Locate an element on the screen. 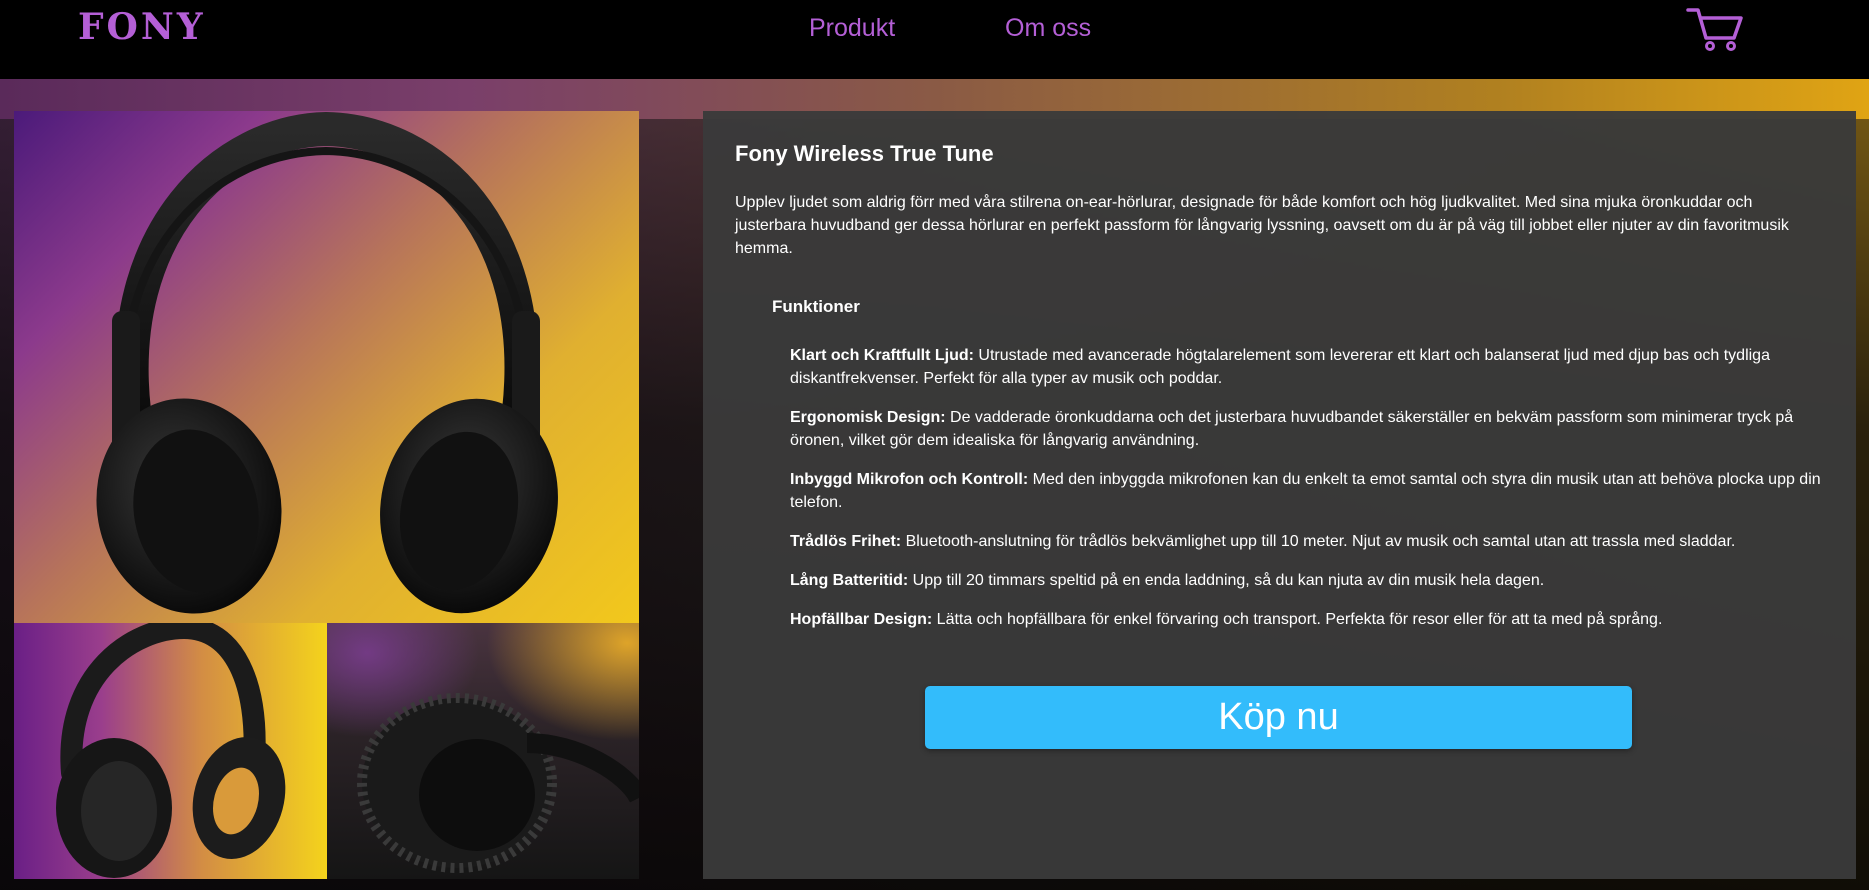  buy-now-button: Köp nu is located at coordinates (1278, 717).